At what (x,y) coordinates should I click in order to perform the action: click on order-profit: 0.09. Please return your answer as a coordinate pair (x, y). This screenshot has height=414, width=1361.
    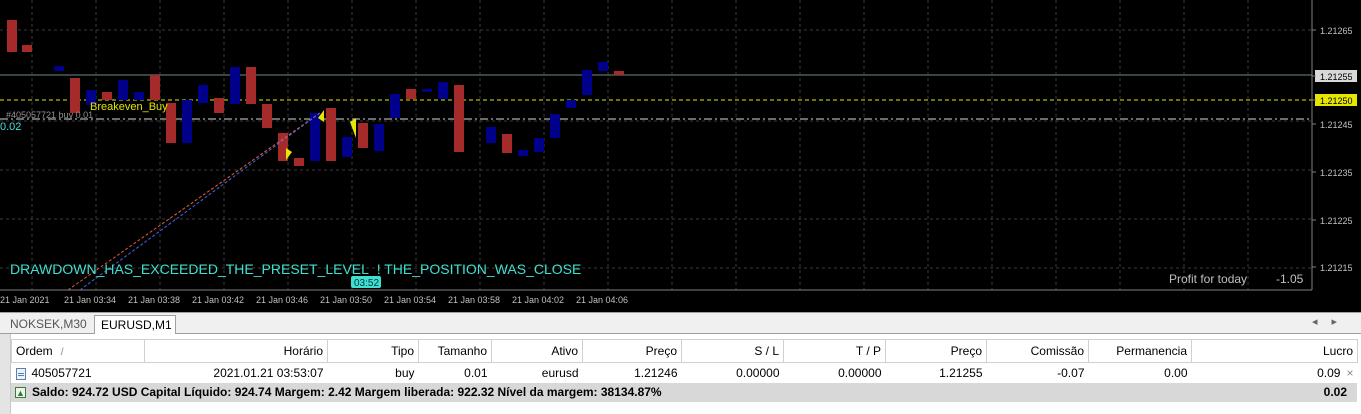
    Looking at the image, I should click on (1329, 373).